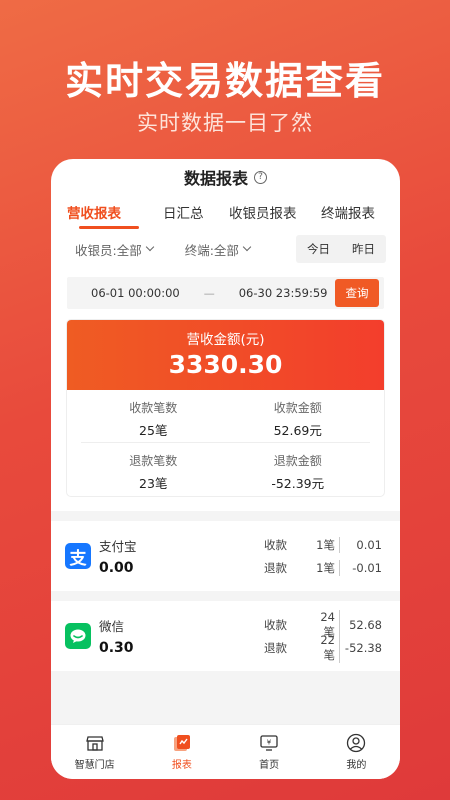  What do you see at coordinates (153, 408) in the screenshot?
I see `stat-label: 收款笔数` at bounding box center [153, 408].